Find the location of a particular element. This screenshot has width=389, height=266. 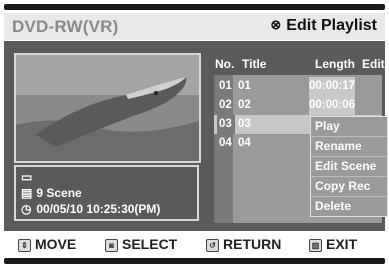

row-number: 03 is located at coordinates (226, 124).